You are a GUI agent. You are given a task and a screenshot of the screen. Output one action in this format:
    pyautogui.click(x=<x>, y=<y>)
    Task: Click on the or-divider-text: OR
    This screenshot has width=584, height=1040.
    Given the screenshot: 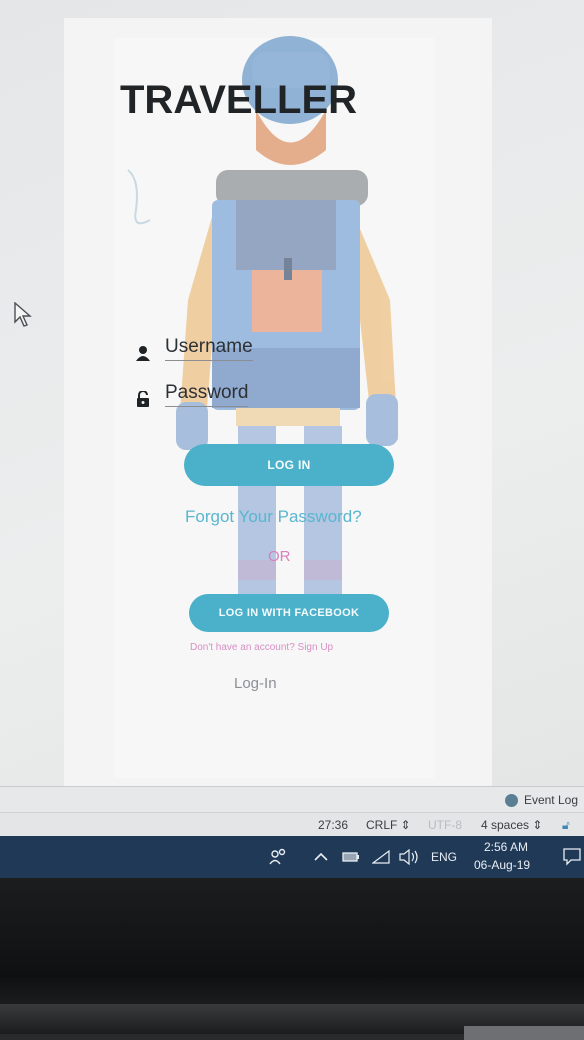 What is the action you would take?
    pyautogui.click(x=279, y=556)
    